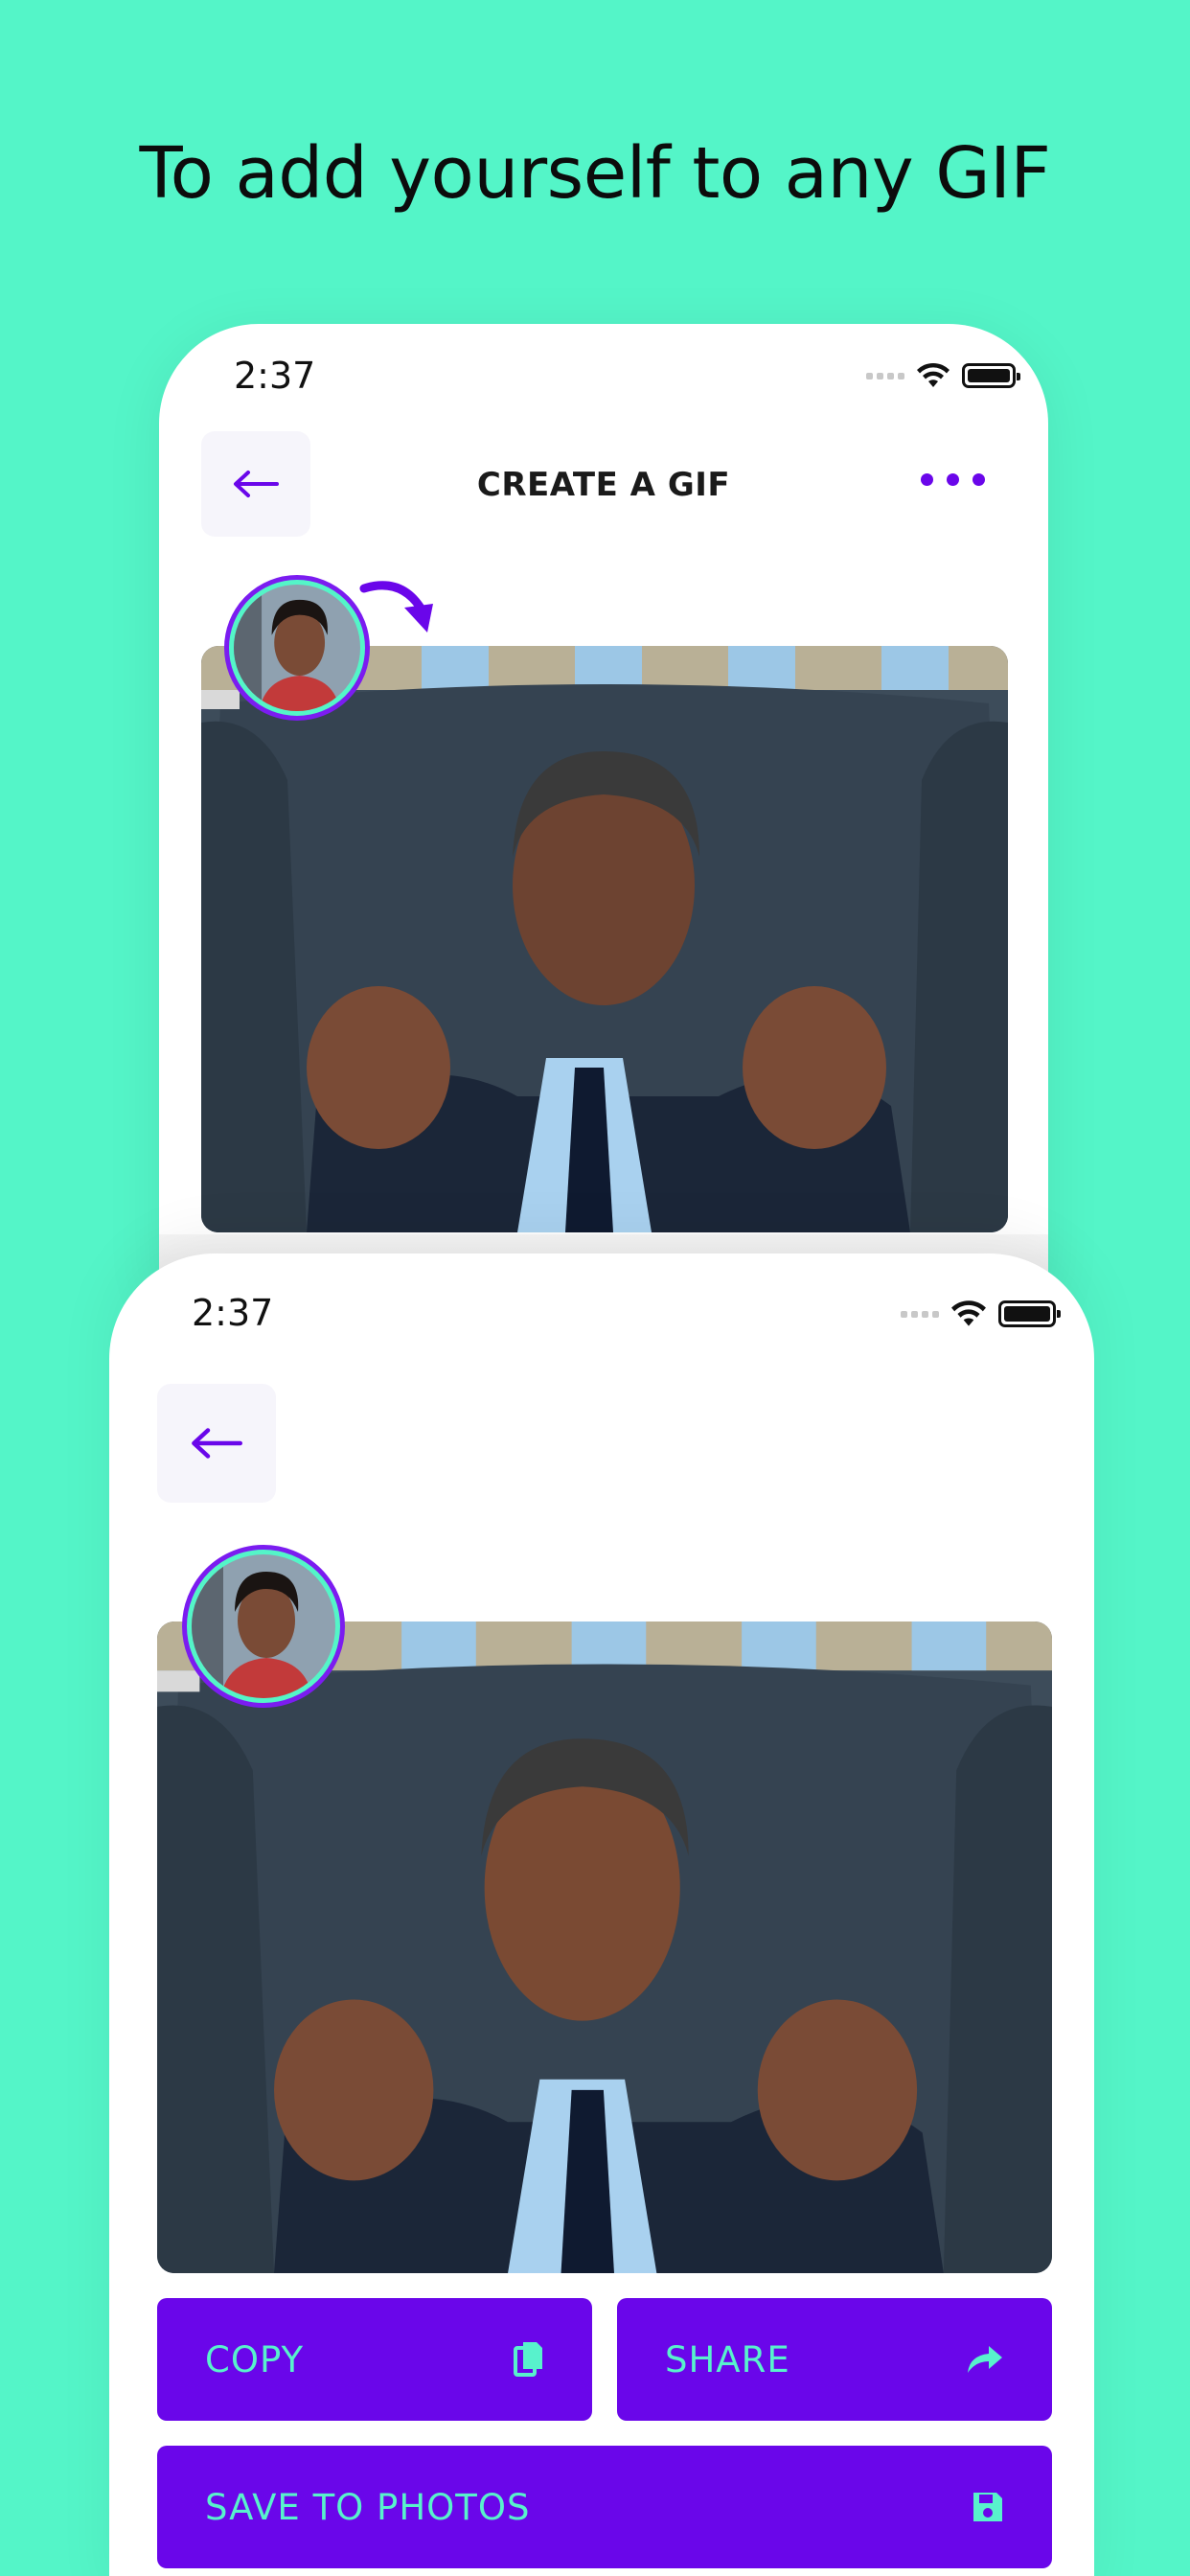 Image resolution: width=1190 pixels, height=2576 pixels. Describe the element at coordinates (728, 2359) in the screenshot. I see `share-label: SHARE` at that location.